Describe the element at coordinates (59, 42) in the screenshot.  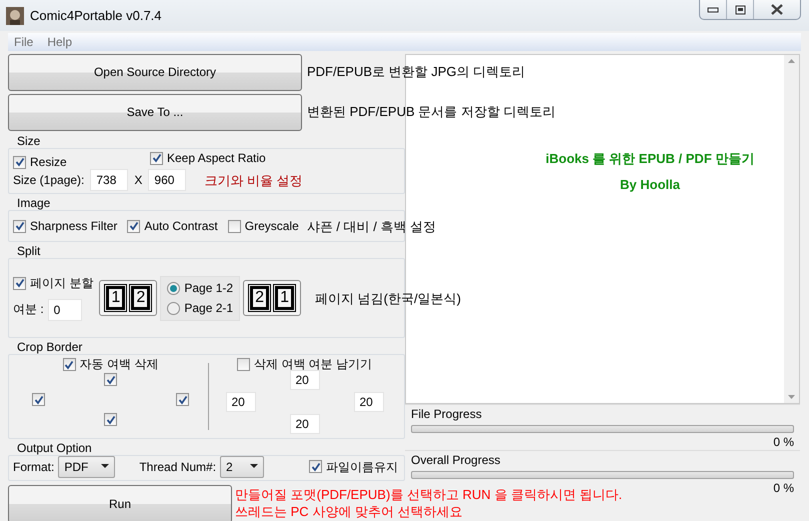
I see `menu-item: Help` at that location.